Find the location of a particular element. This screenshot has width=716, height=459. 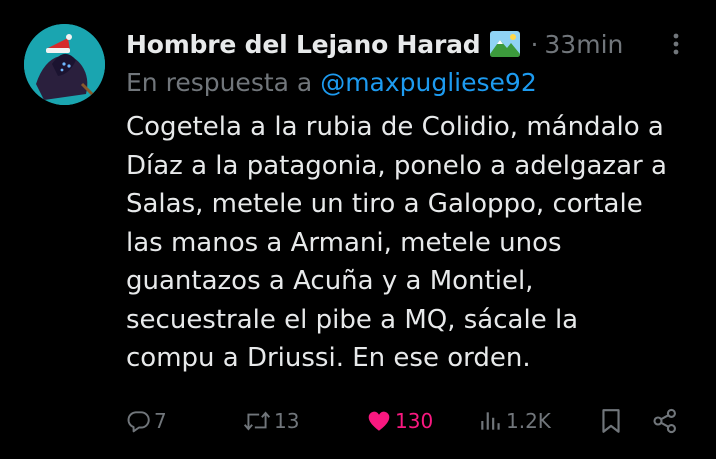

reply-context: En respuesta a @maxpugliese92 is located at coordinates (331, 82).